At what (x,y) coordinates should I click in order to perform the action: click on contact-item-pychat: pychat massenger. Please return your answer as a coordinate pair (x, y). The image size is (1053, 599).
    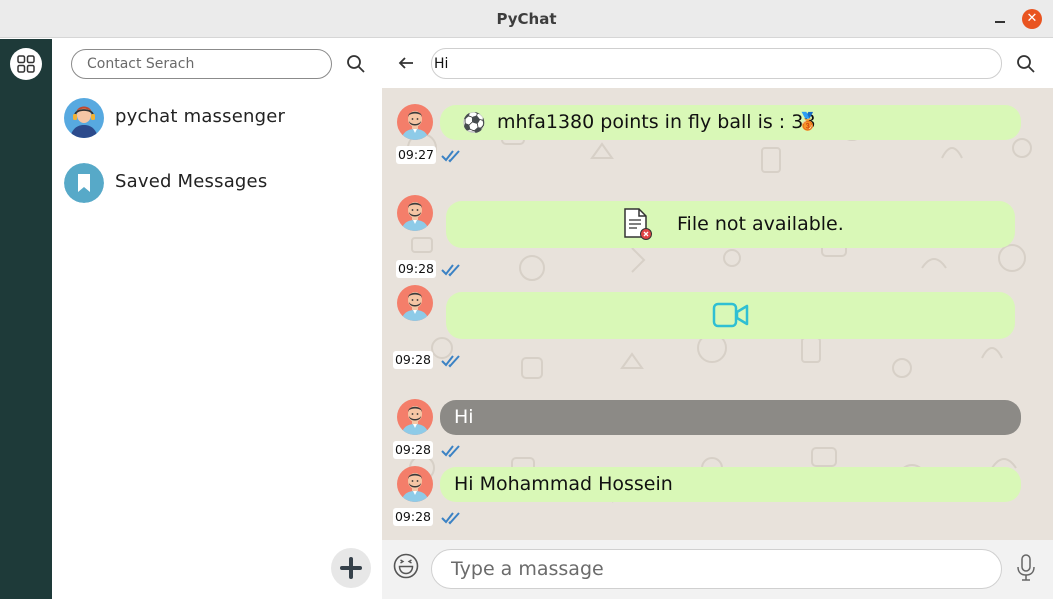
    Looking at the image, I should click on (217, 120).